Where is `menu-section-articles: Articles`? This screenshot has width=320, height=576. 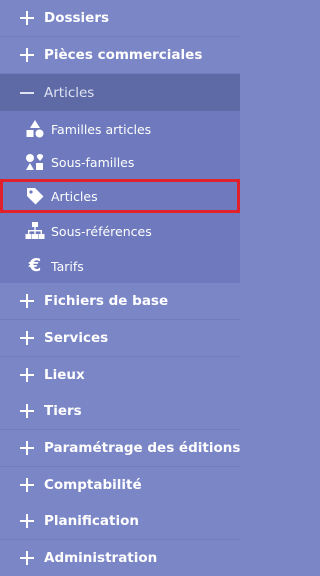 menu-section-articles: Articles is located at coordinates (120, 92).